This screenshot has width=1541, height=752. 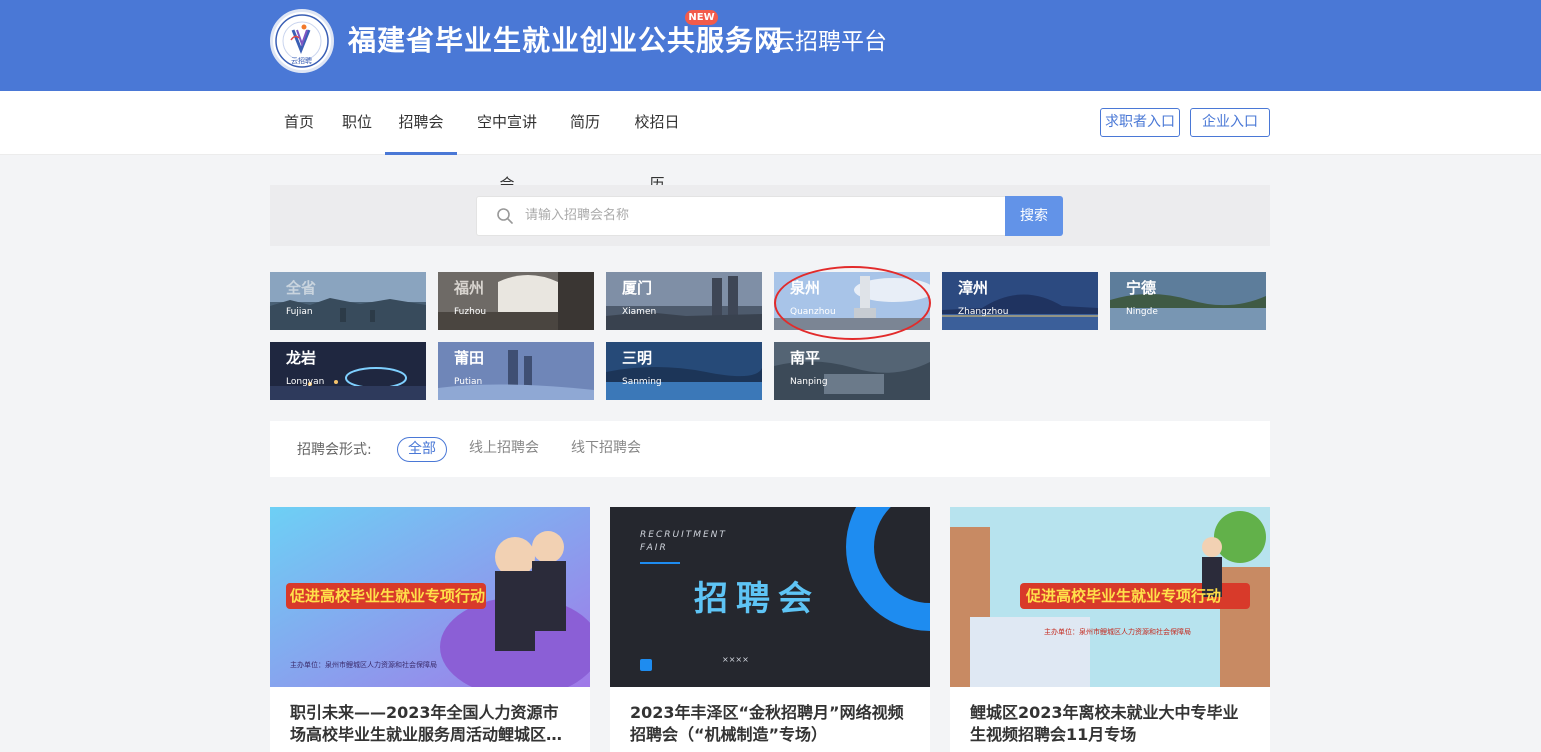 I want to click on city-tile-zhangzhou: 漳州 Zhangzhou, so click(x=1020, y=301).